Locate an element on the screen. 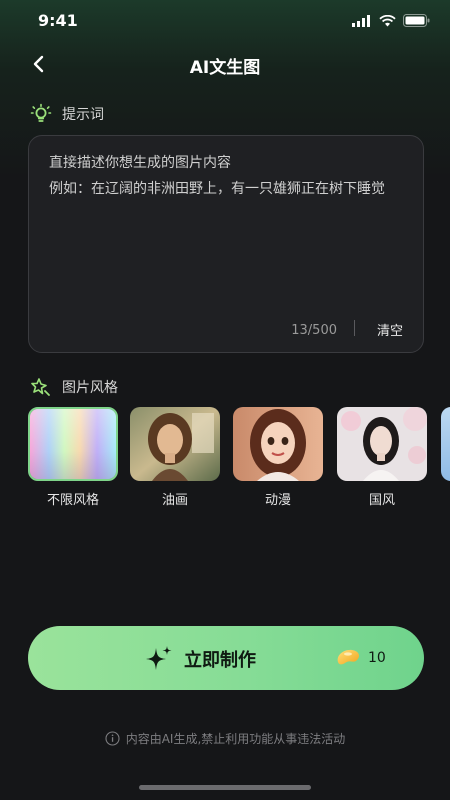 The width and height of the screenshot is (450, 800). clear-button: 清空 is located at coordinates (390, 329).